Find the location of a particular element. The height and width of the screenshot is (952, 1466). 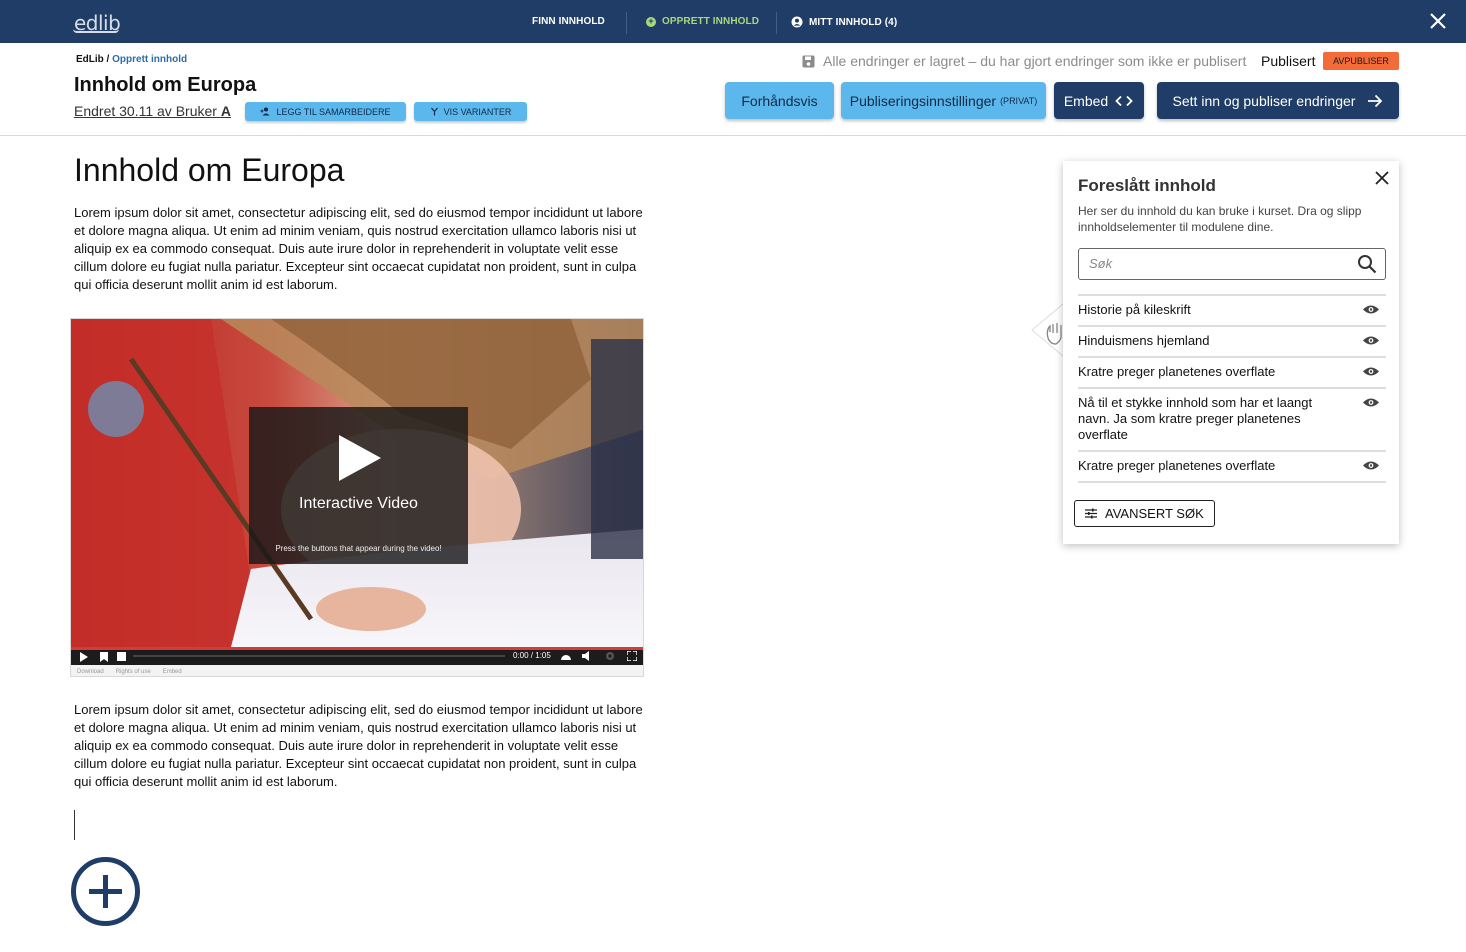

advanced-search-label: AVANSERT SØK is located at coordinates (1154, 513).